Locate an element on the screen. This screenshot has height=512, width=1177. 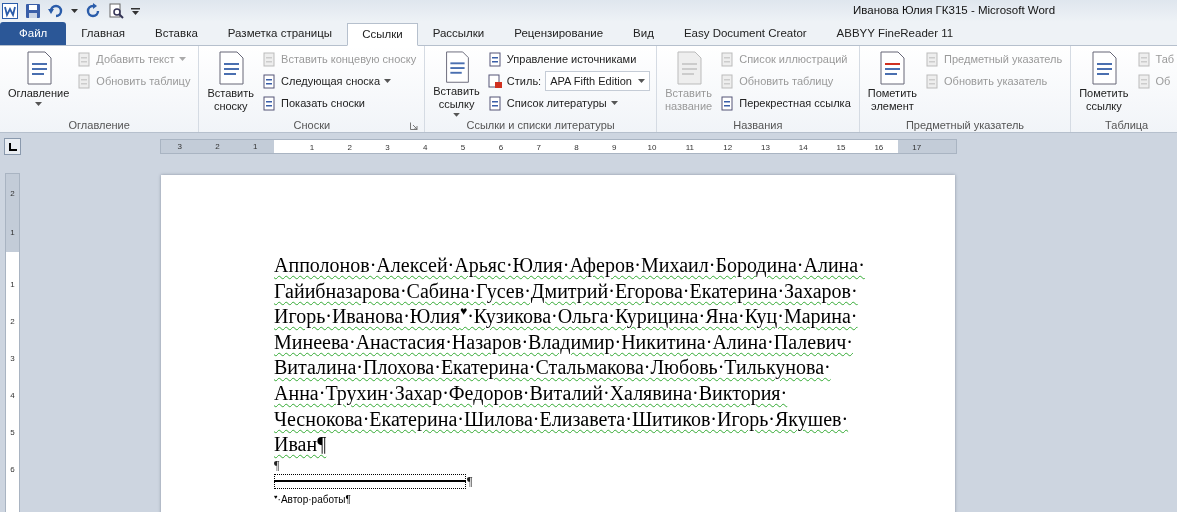
ribbon-button: Управление источниками is located at coordinates (567, 59).